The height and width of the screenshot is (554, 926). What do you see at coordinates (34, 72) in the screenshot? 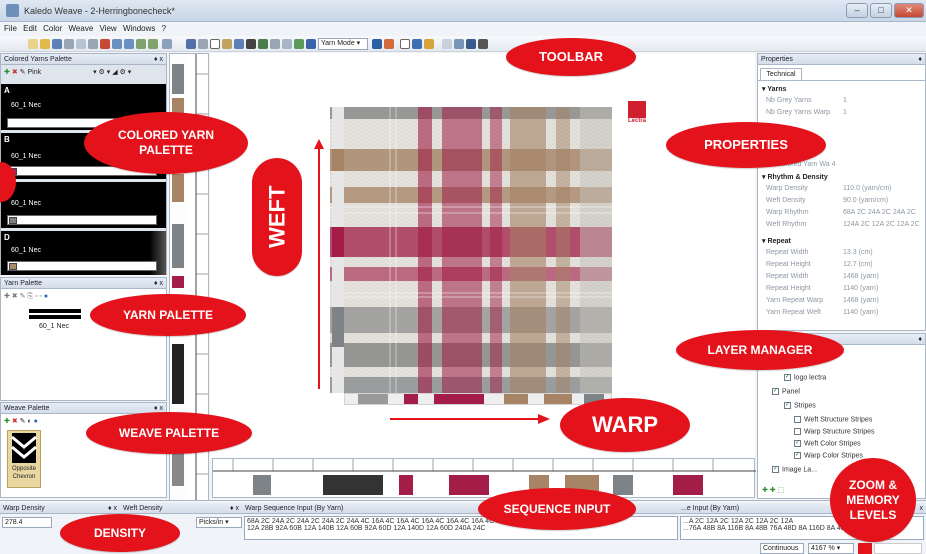
I see `selected-color-name: Pink` at bounding box center [34, 72].